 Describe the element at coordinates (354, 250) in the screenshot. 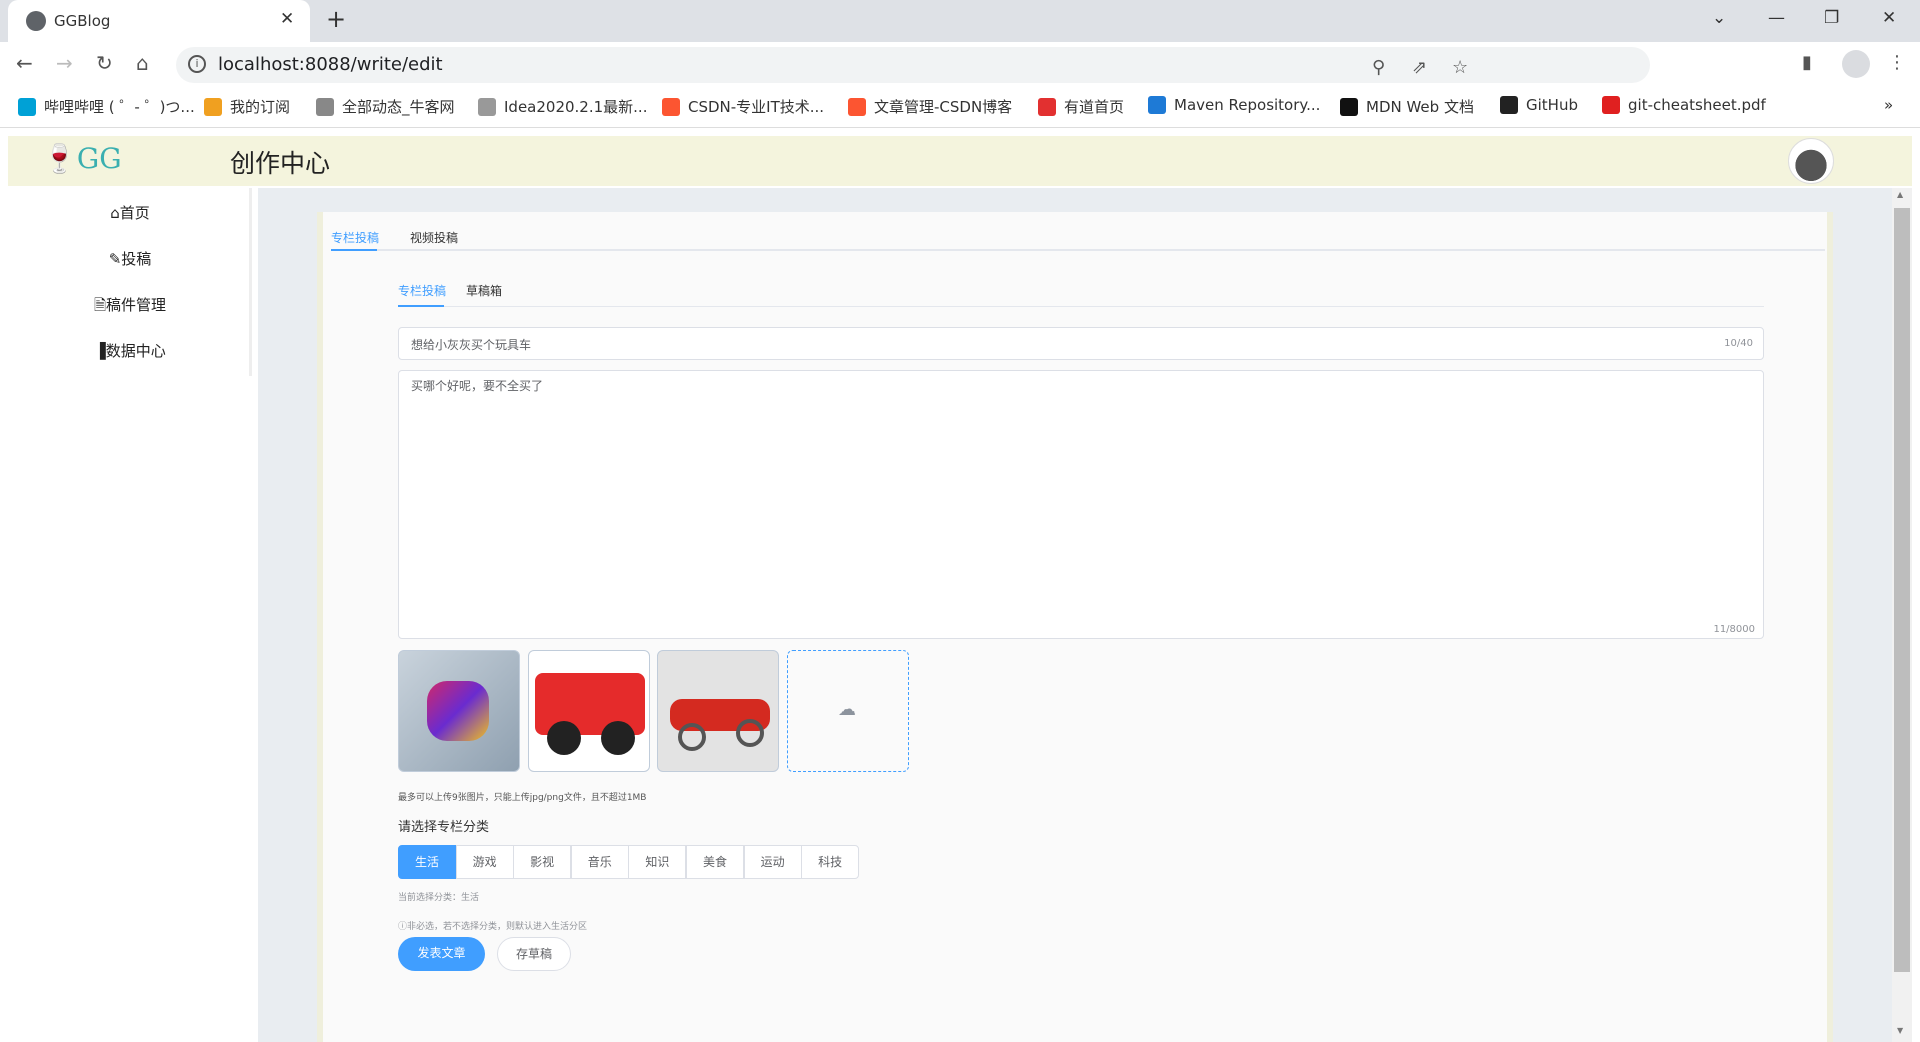

I see `tab-indicator` at that location.